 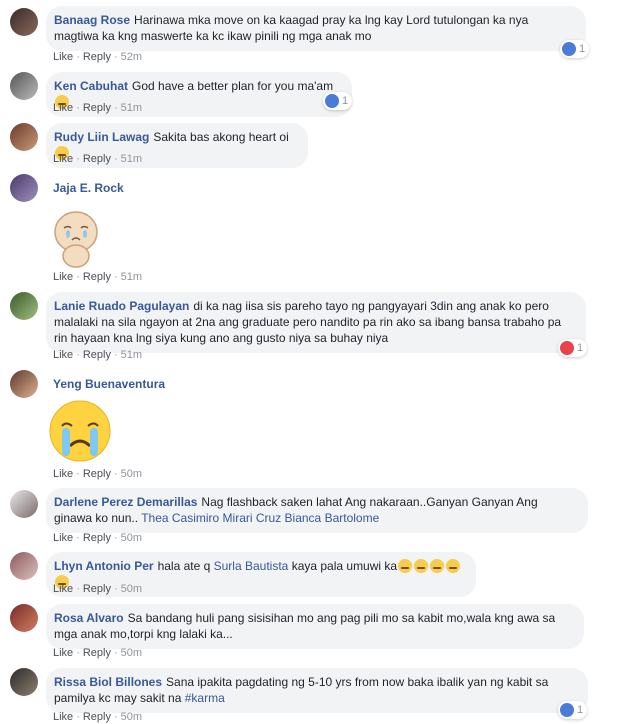 I want to click on comment-actions: Like · Reply · 52m, so click(x=98, y=57).